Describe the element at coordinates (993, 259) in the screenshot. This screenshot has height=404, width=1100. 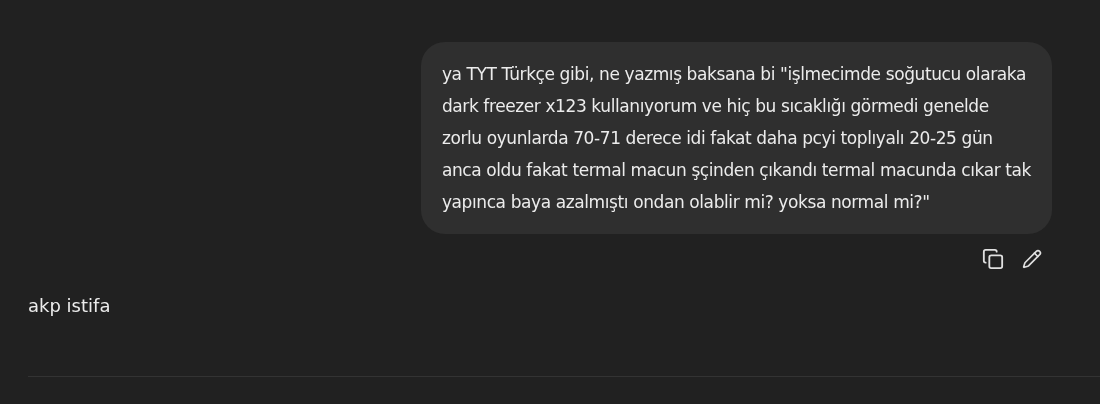
I see `copy-icon` at that location.